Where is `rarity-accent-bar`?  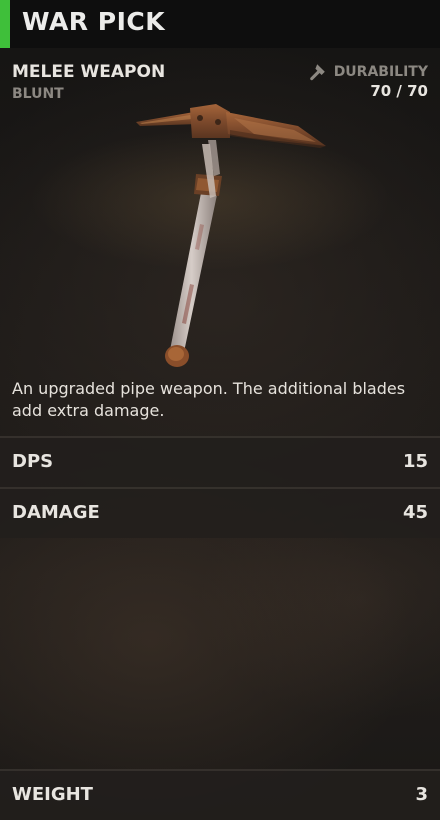
rarity-accent-bar is located at coordinates (5, 24).